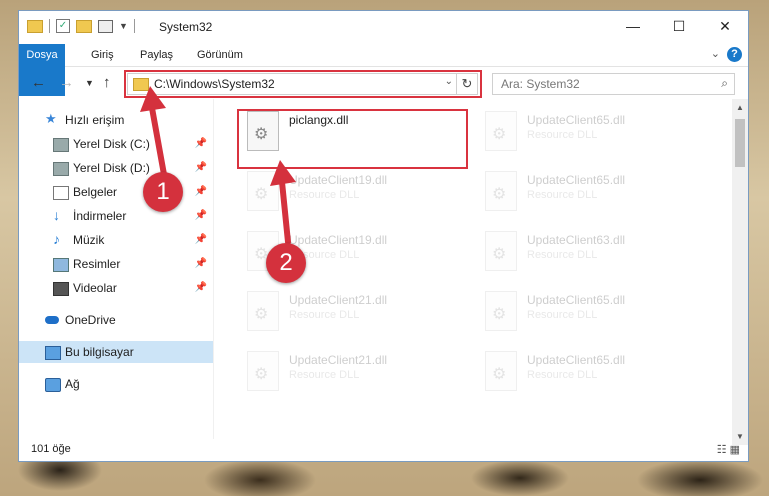 The width and height of the screenshot is (769, 496). Describe the element at coordinates (286, 263) in the screenshot. I see `step-badge-2: 2` at that location.